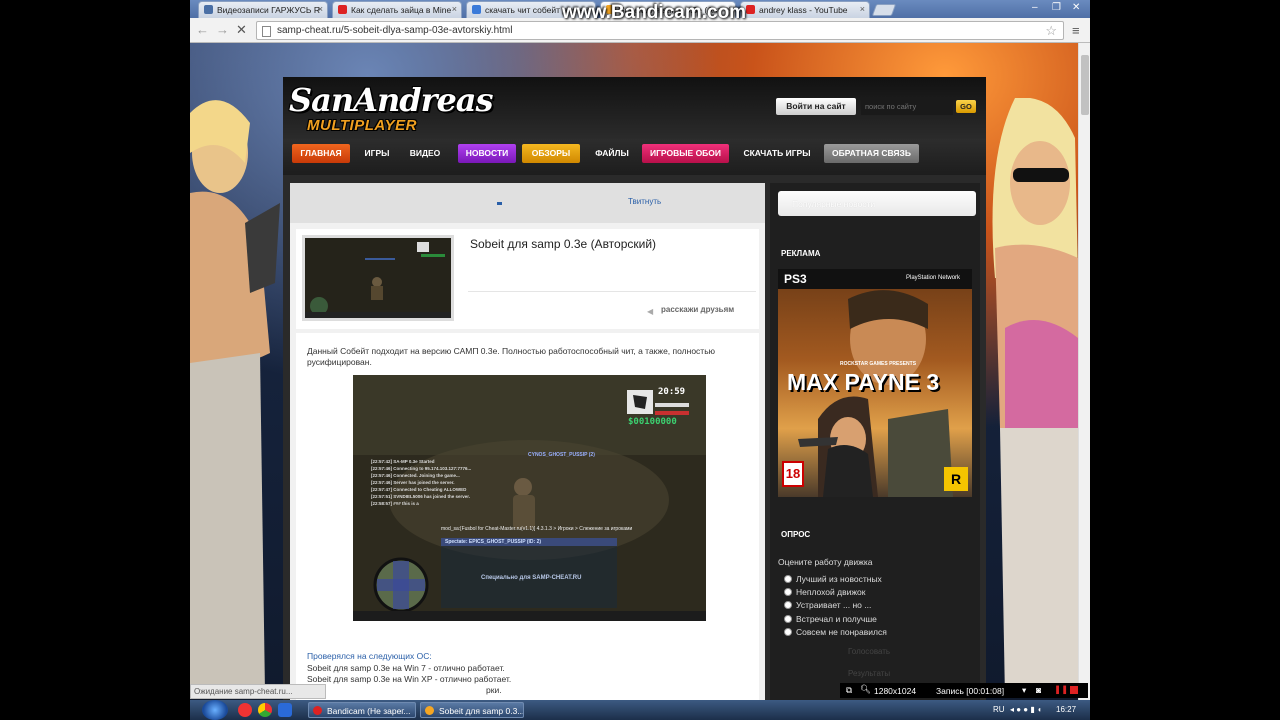 The width and height of the screenshot is (1280, 720). What do you see at coordinates (830, 619) in the screenshot?
I see `poll-option: Встречал и получше` at bounding box center [830, 619].